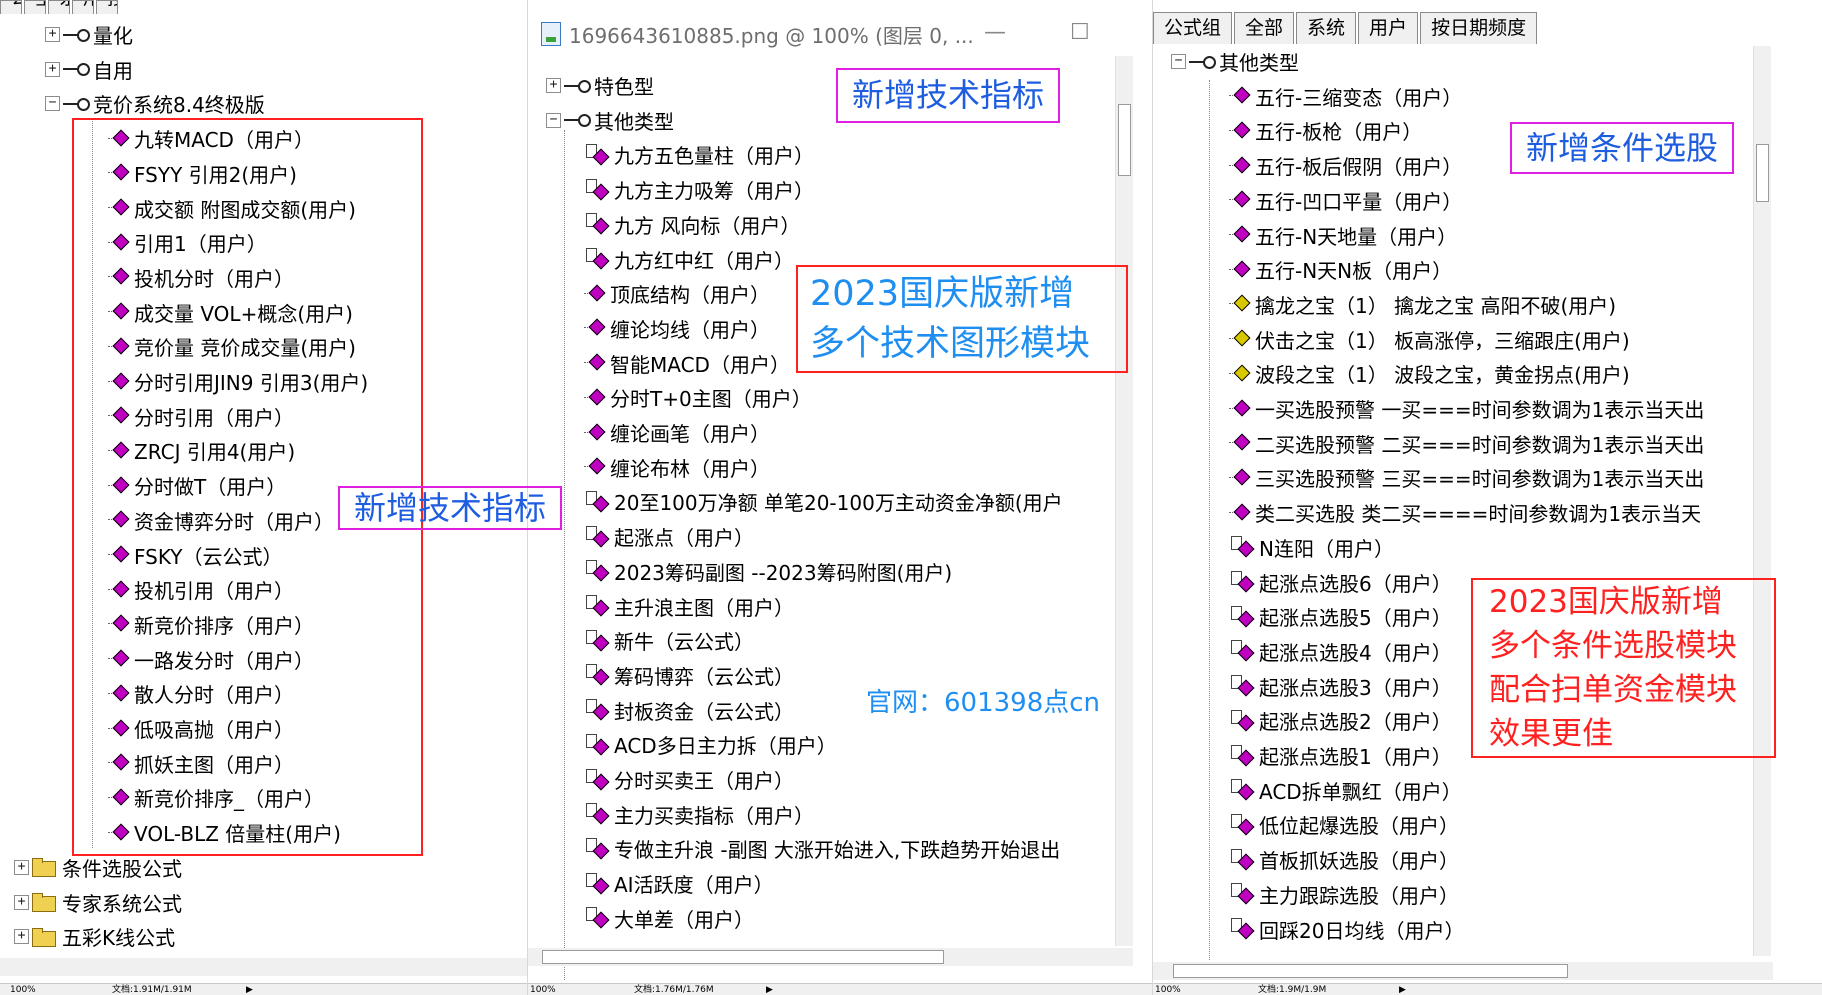 The height and width of the screenshot is (995, 1822). I want to click on formula-item: 起涨点选股6（用户）, so click(1340, 582).